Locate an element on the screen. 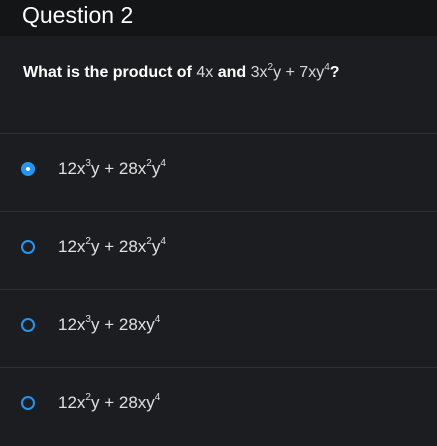 This screenshot has height=446, width=437. answer-option-text: 12x2y + 28xy4 is located at coordinates (109, 402).